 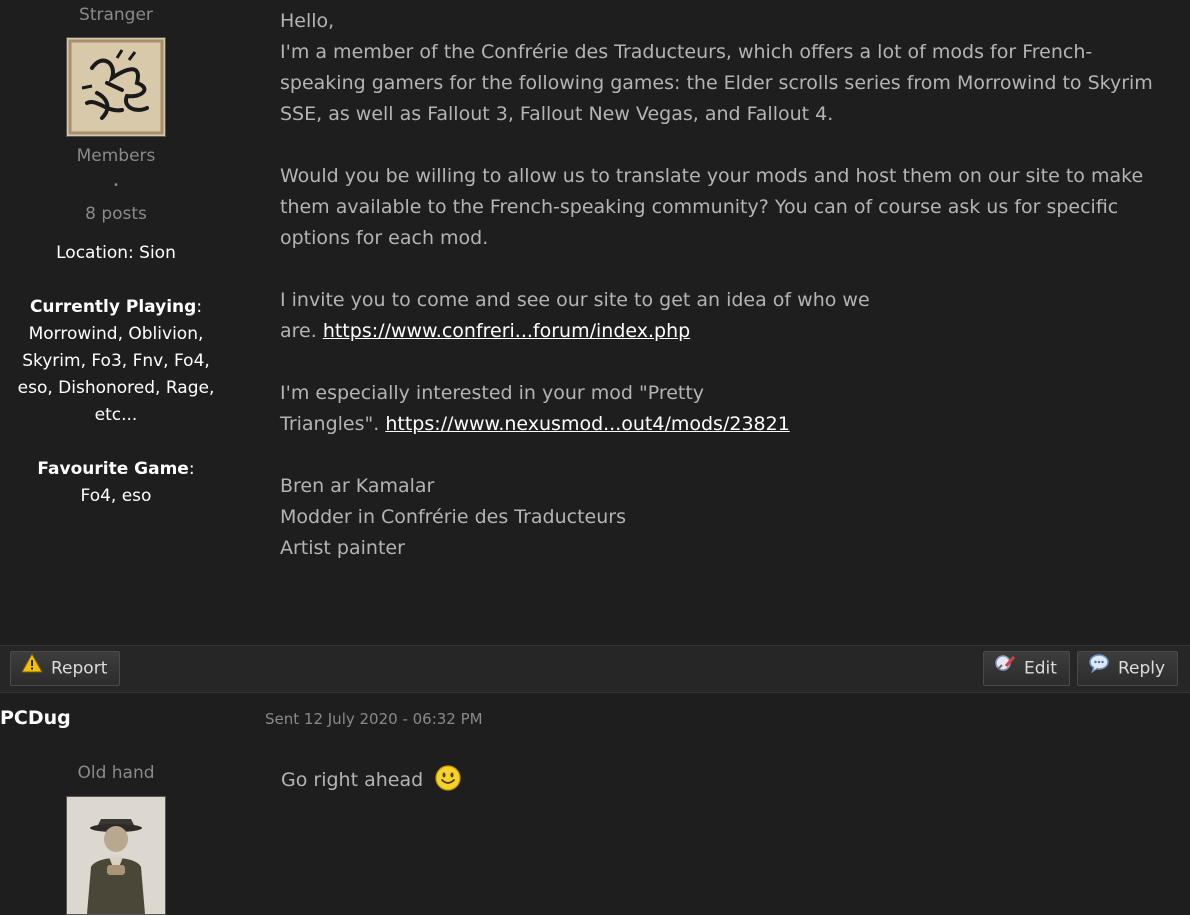 What do you see at coordinates (595, 669) in the screenshot?
I see `post-actions-bar: Report Edit Reply` at bounding box center [595, 669].